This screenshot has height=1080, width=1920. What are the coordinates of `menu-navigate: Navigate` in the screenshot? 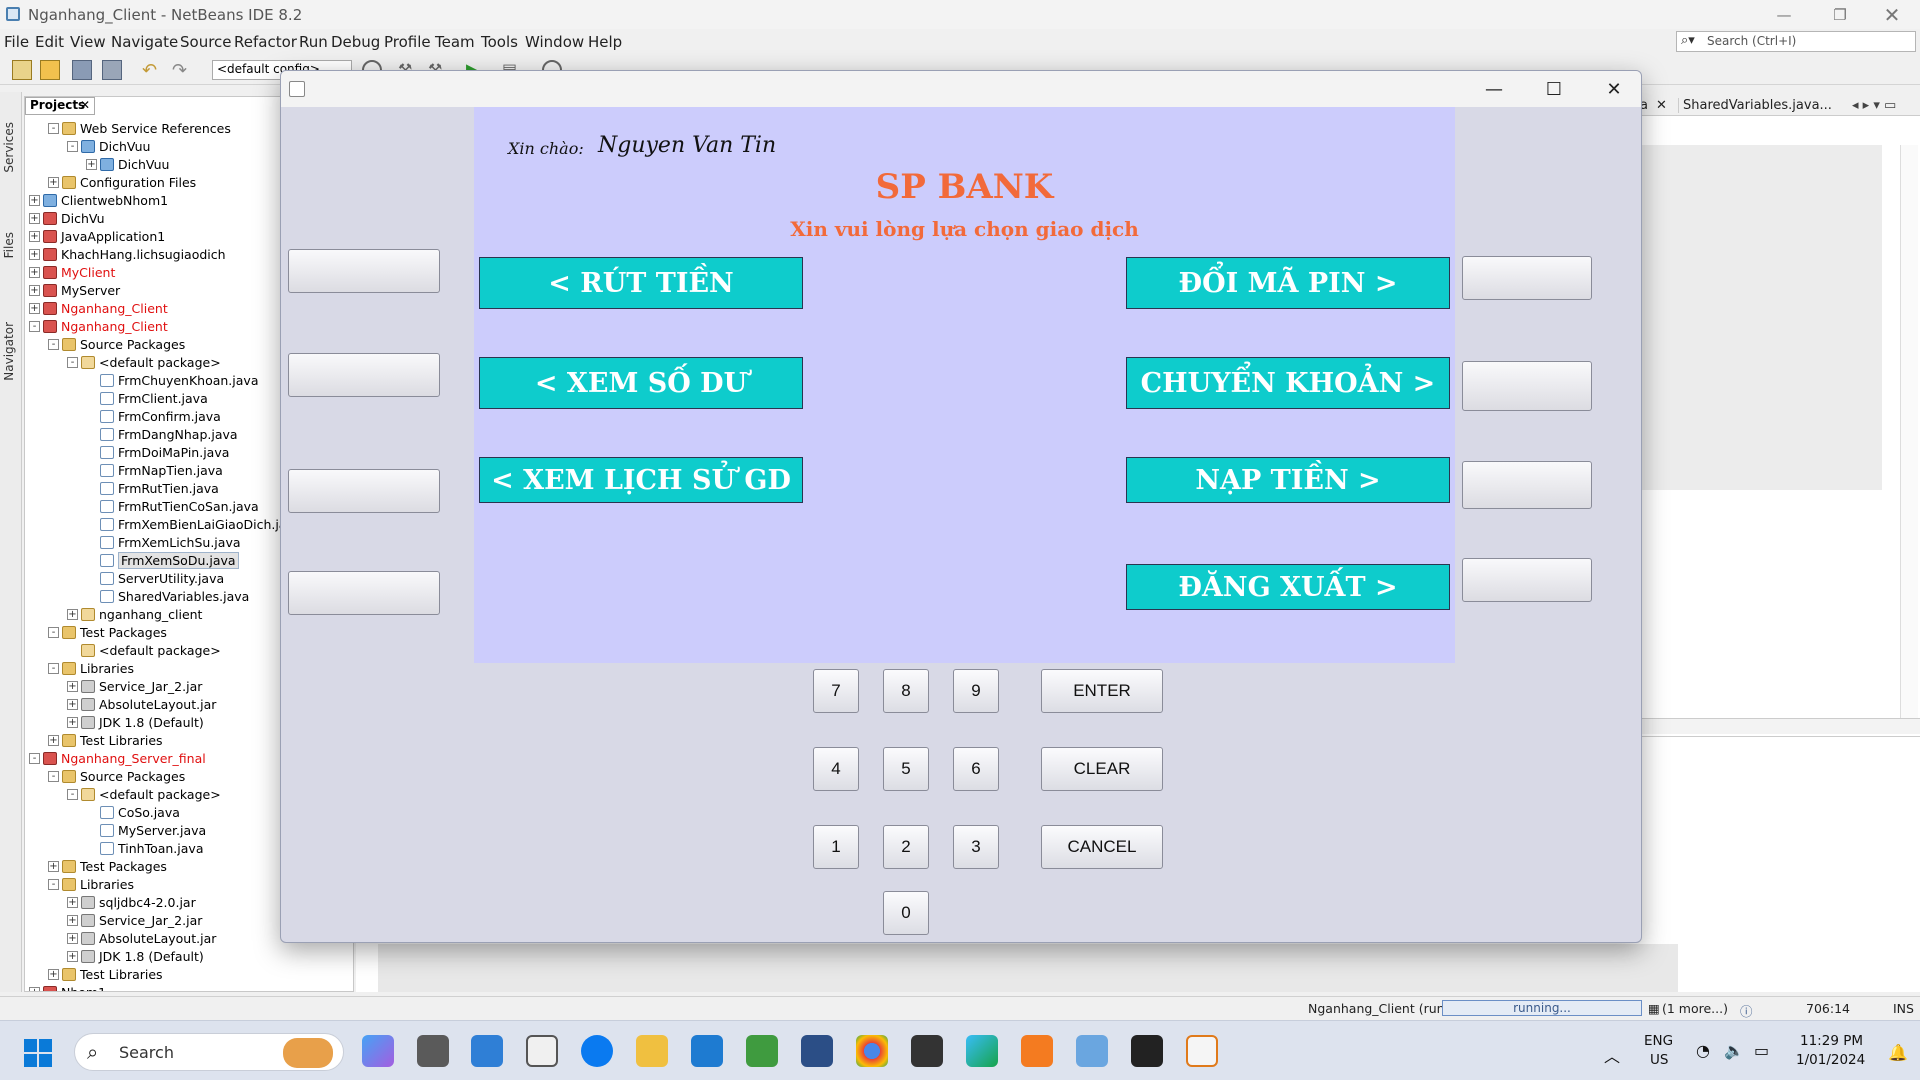 It's located at (144, 42).